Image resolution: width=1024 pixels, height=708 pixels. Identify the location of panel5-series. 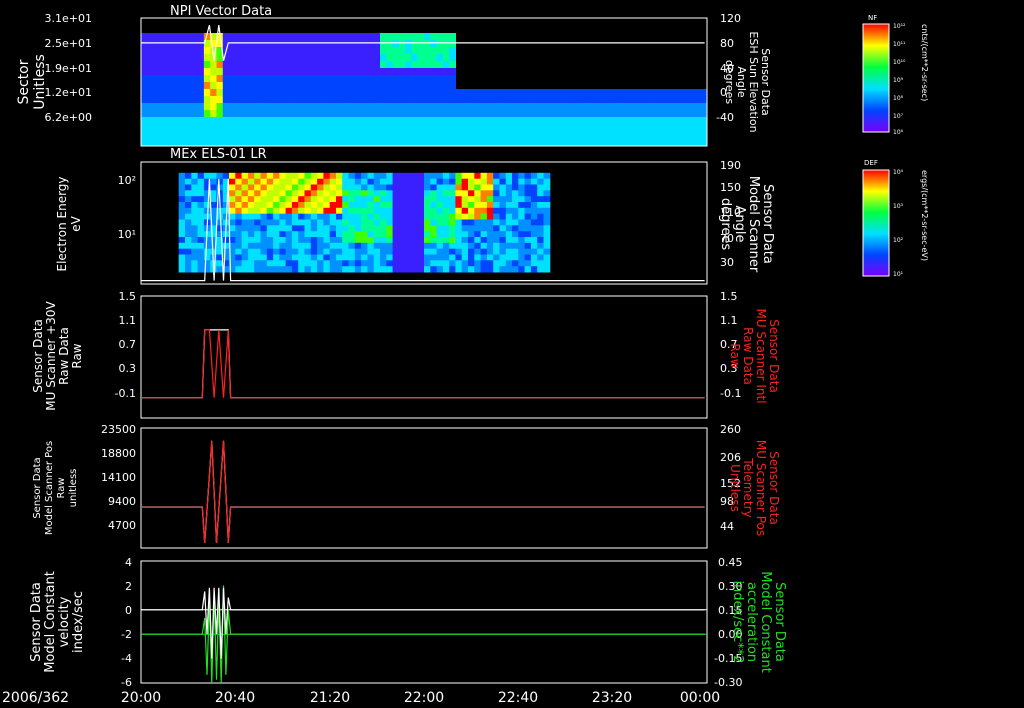
(424, 634).